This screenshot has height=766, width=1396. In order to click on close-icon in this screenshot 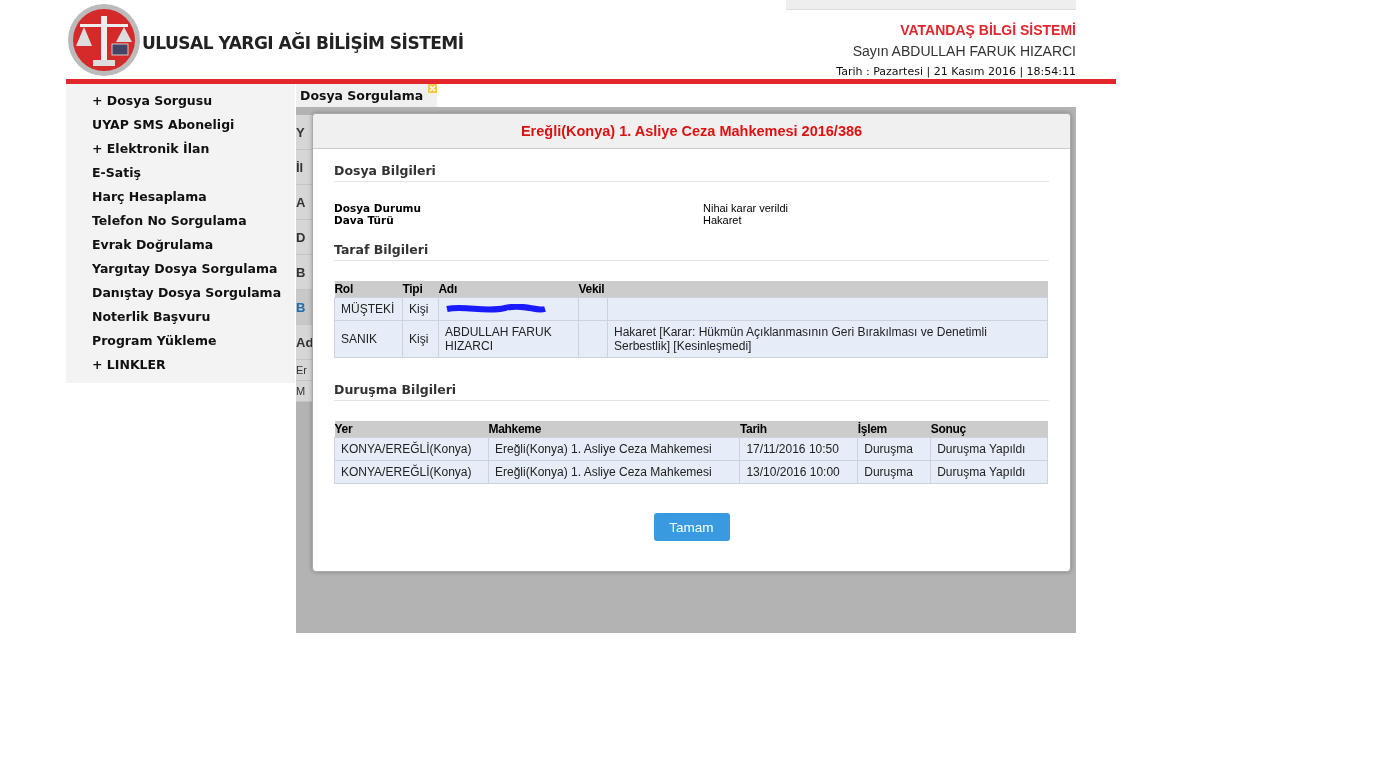, I will do `click(433, 88)`.